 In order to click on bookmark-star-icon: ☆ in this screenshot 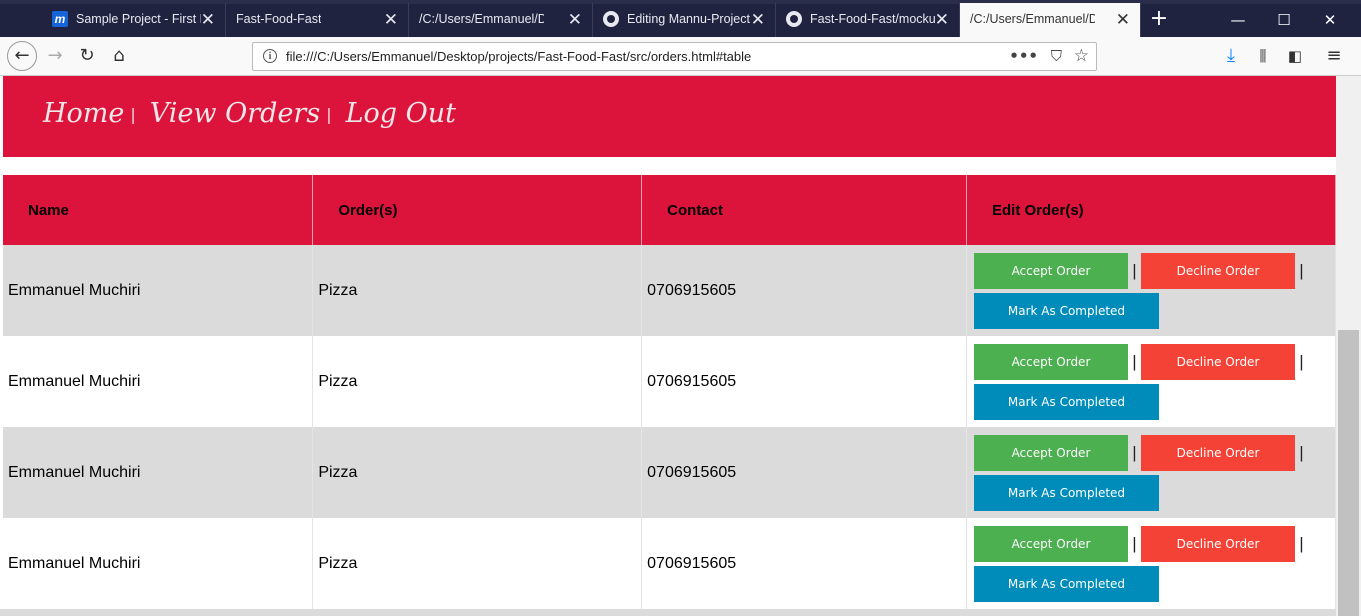, I will do `click(1081, 56)`.